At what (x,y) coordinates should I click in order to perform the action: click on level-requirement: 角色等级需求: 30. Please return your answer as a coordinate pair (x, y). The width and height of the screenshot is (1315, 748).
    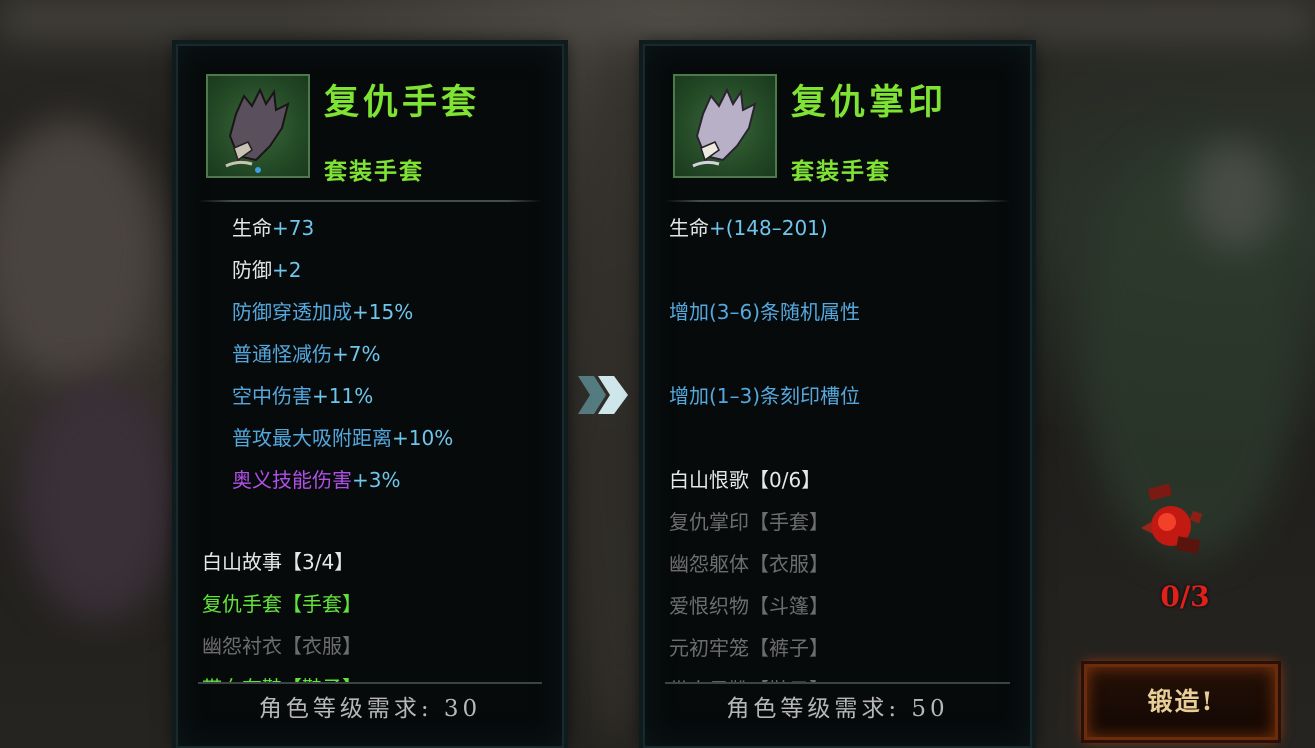
    Looking at the image, I should click on (370, 714).